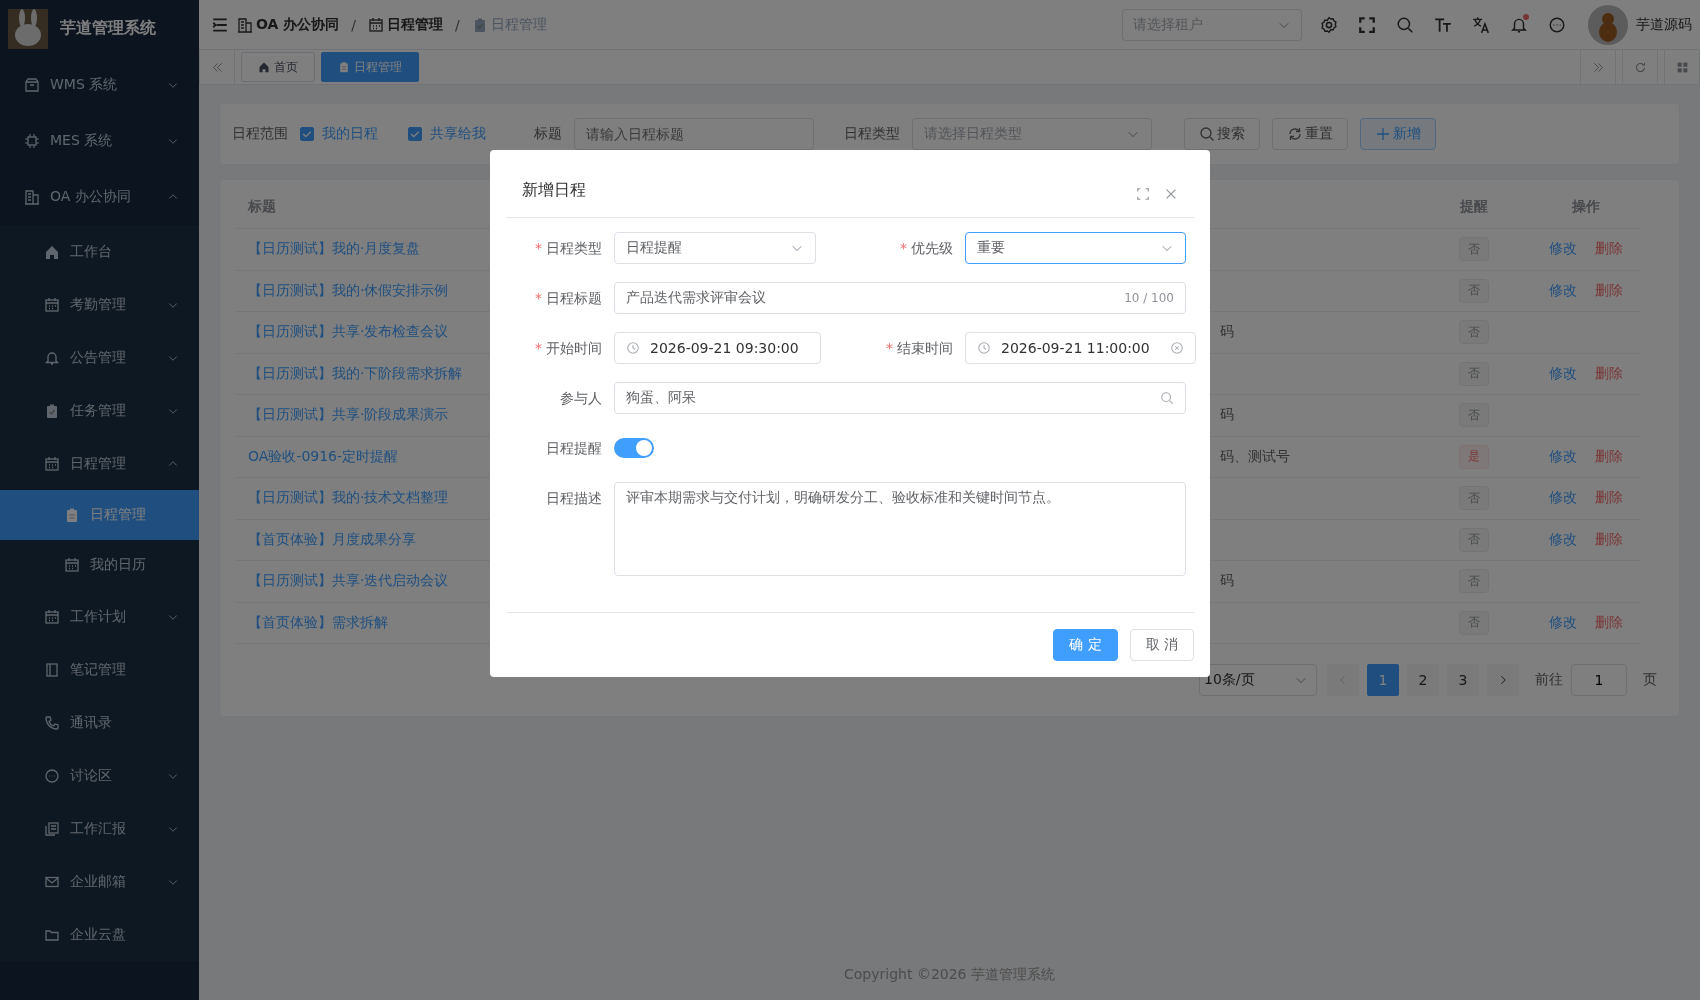  Describe the element at coordinates (900, 529) in the screenshot. I see `description-field: 评审本期需求与交付计划，明确研发分工、验收标准和关键时间节点。` at that location.